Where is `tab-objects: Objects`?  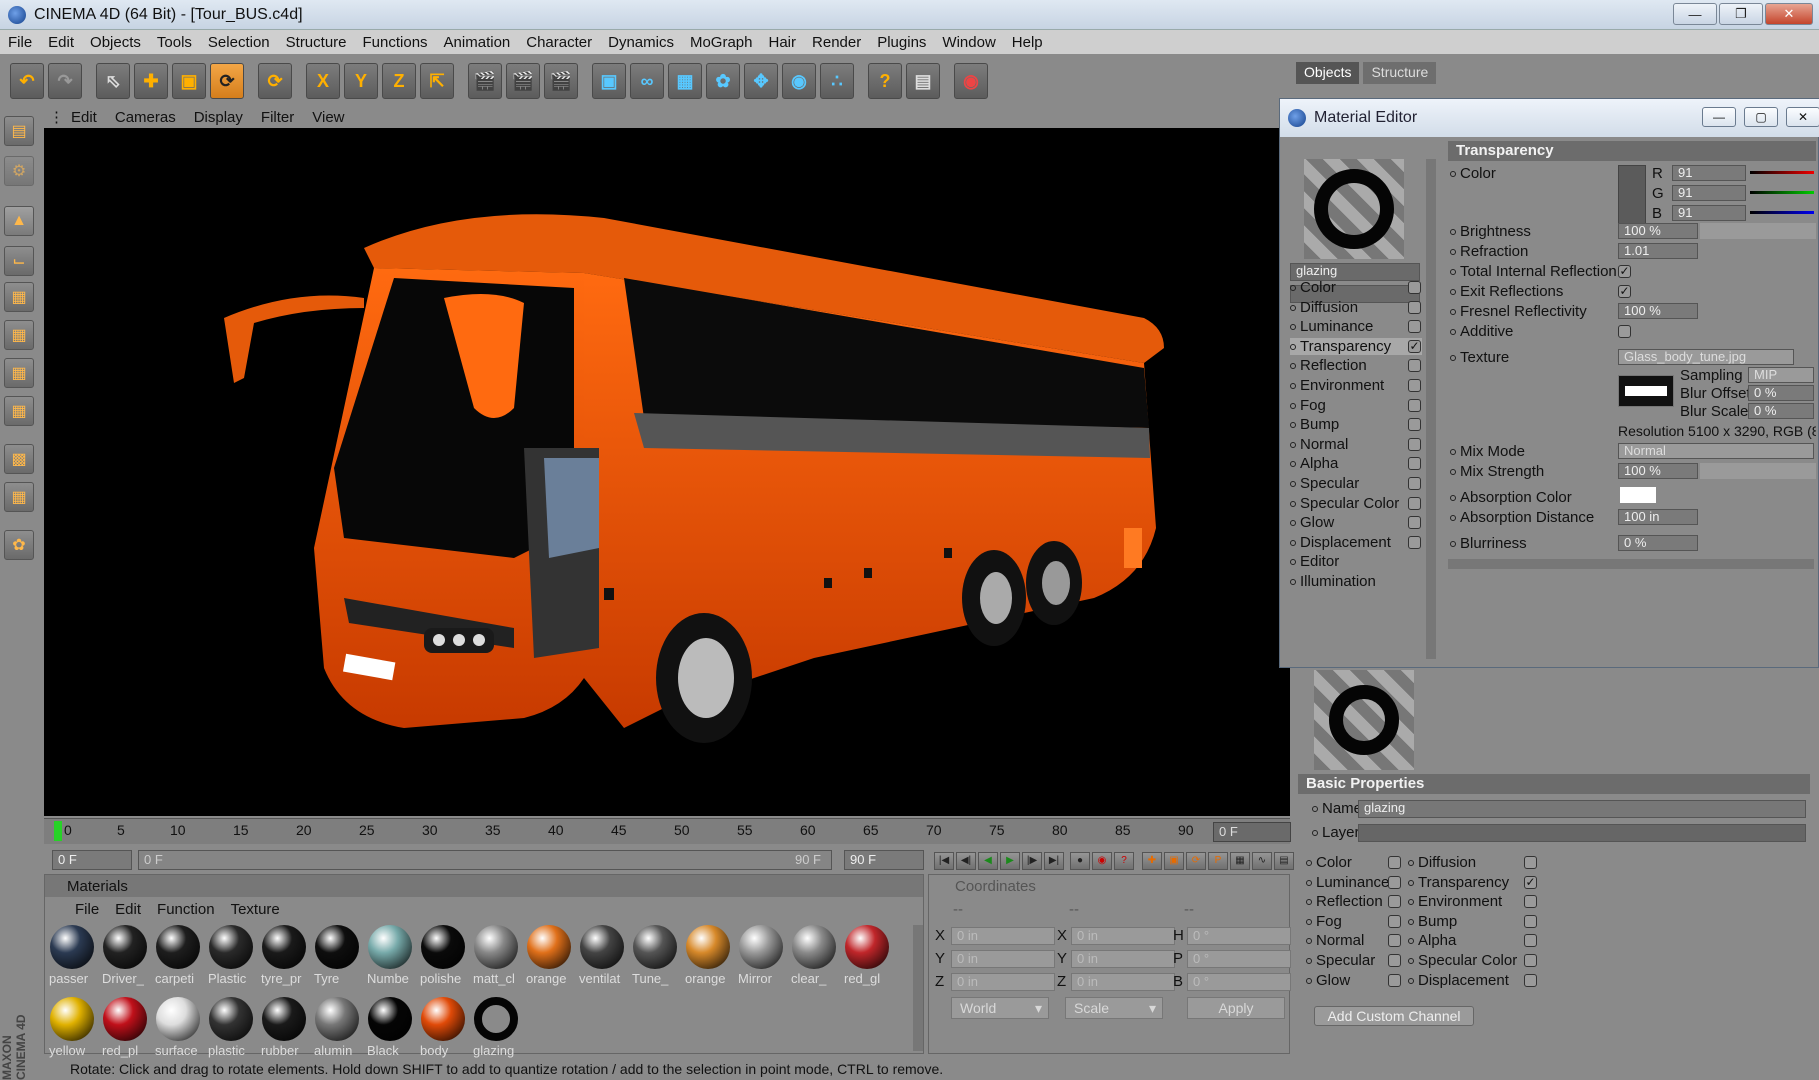 tab-objects: Objects is located at coordinates (1328, 73).